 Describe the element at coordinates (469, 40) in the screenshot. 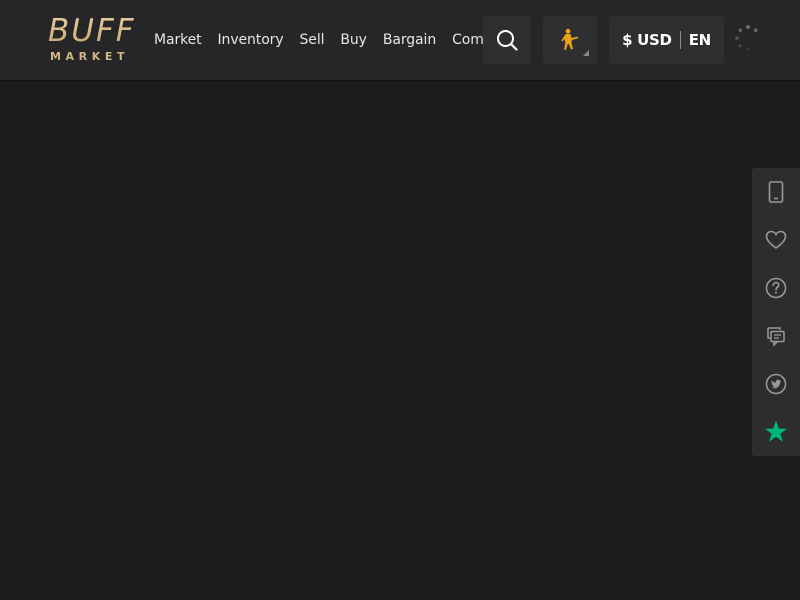

I see `nav-item-community: Community` at that location.